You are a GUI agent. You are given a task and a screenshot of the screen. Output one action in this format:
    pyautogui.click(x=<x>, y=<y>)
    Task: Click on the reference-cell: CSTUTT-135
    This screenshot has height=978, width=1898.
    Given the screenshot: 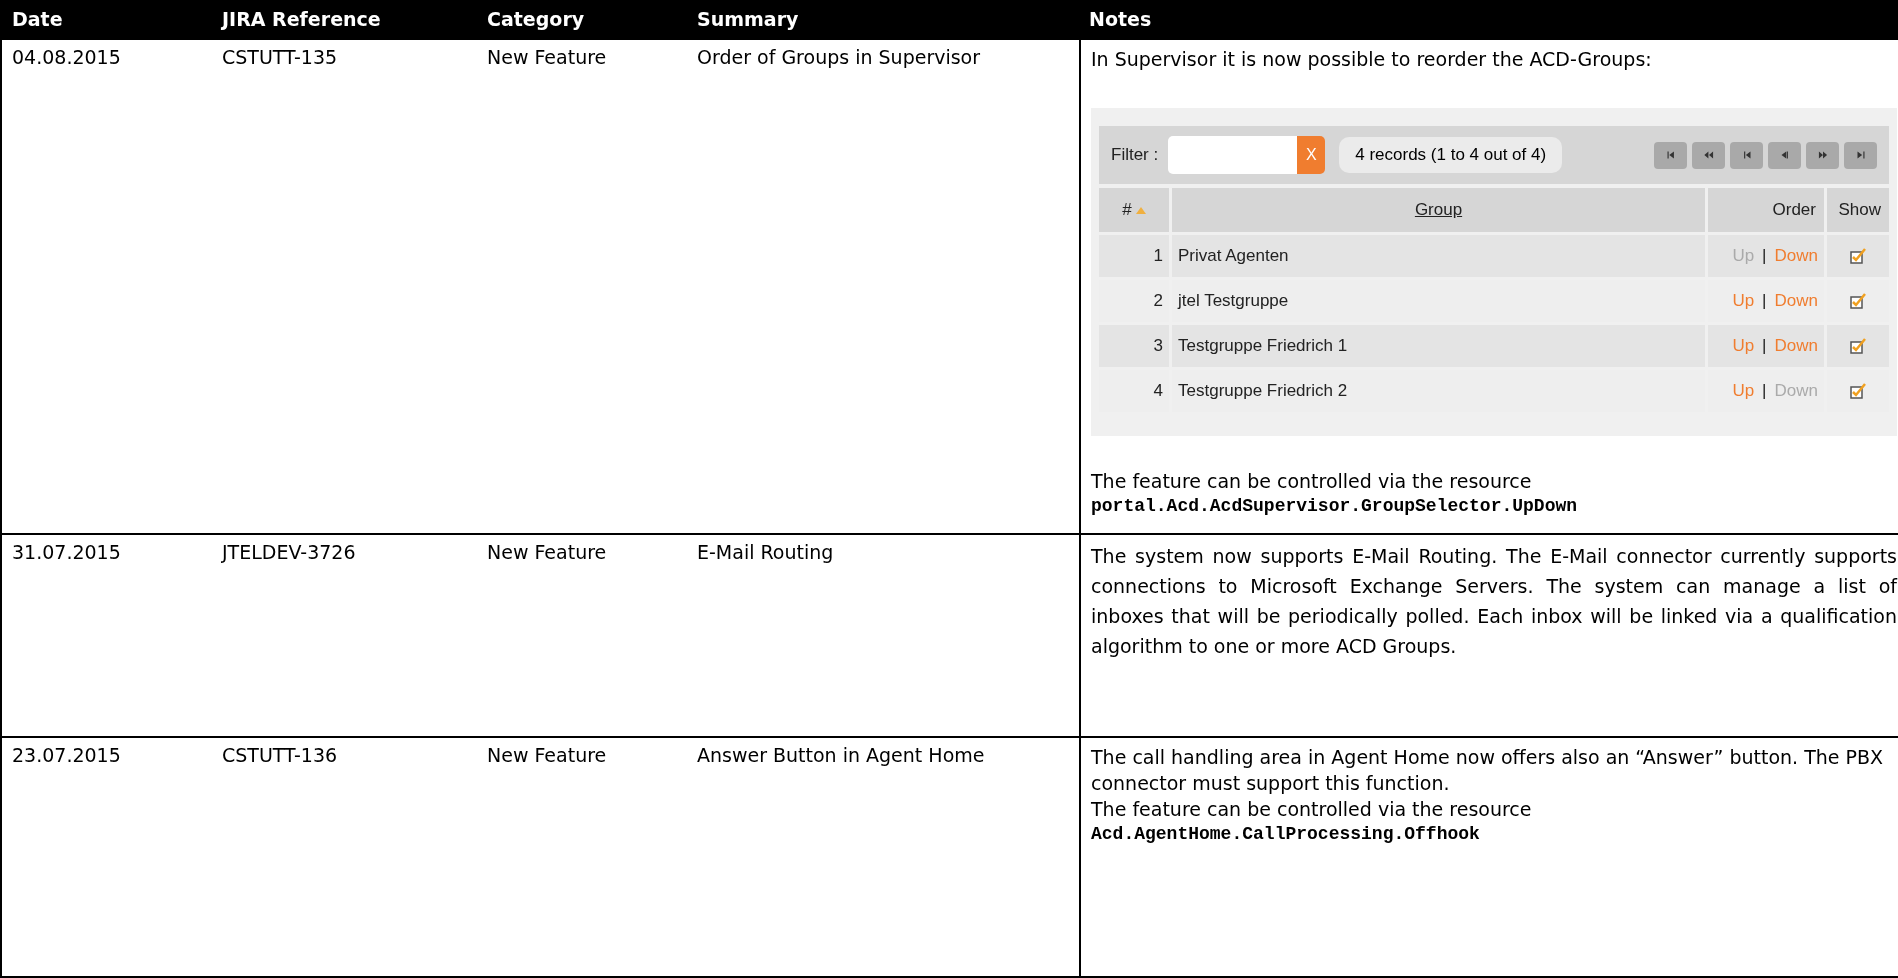 What is the action you would take?
    pyautogui.click(x=344, y=287)
    